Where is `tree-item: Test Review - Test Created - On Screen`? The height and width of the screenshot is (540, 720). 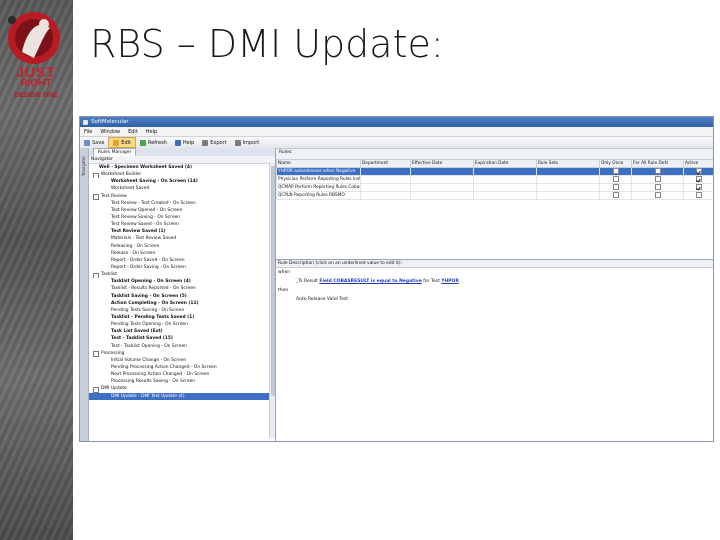 tree-item: Test Review - Test Created - On Screen is located at coordinates (182, 203).